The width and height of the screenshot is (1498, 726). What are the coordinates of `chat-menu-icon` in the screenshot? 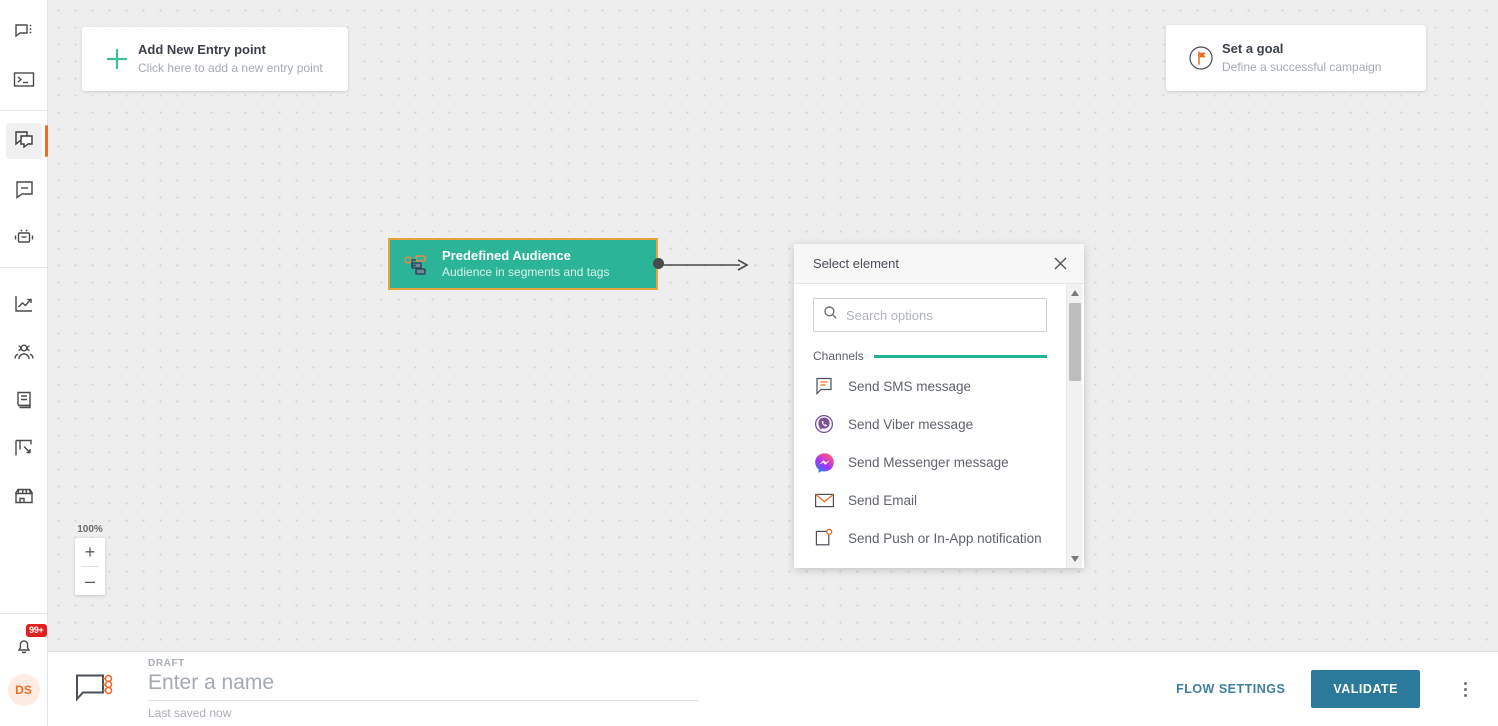 It's located at (24, 32).